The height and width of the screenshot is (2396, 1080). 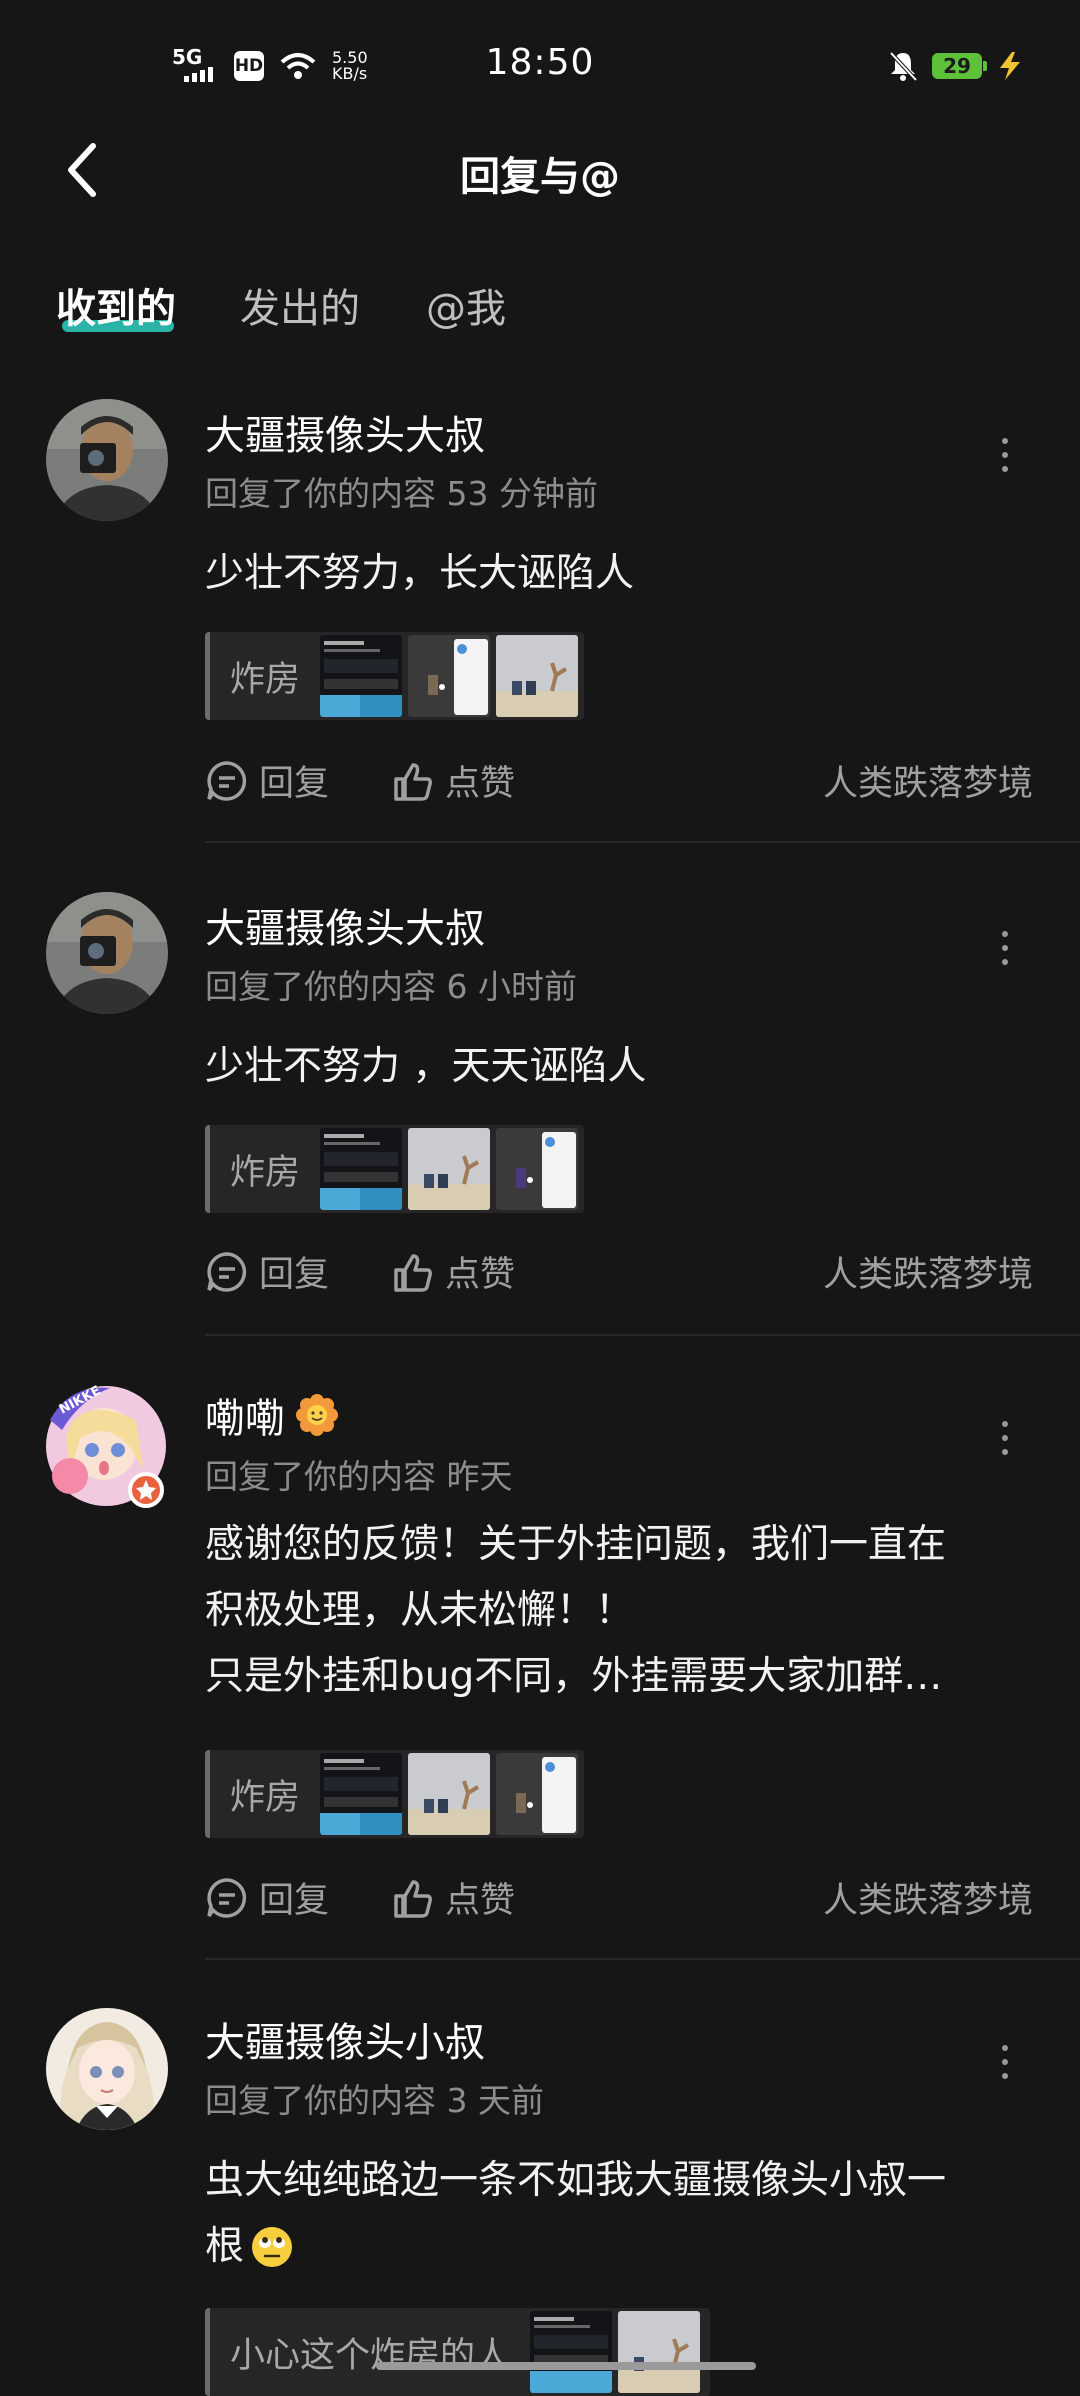 I want to click on page-title: 回复与@, so click(x=540, y=177).